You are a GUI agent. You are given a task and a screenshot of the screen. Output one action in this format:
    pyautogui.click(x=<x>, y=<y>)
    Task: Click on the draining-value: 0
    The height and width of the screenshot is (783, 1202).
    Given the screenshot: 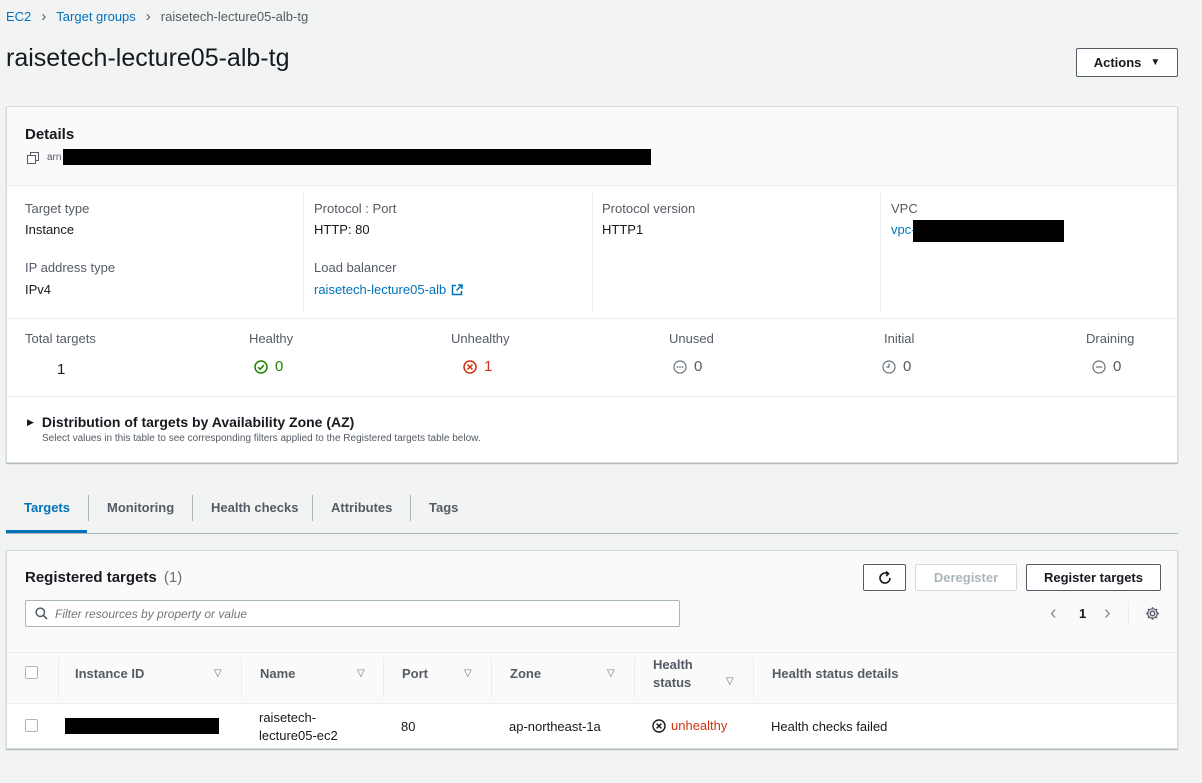 What is the action you would take?
    pyautogui.click(x=1117, y=366)
    